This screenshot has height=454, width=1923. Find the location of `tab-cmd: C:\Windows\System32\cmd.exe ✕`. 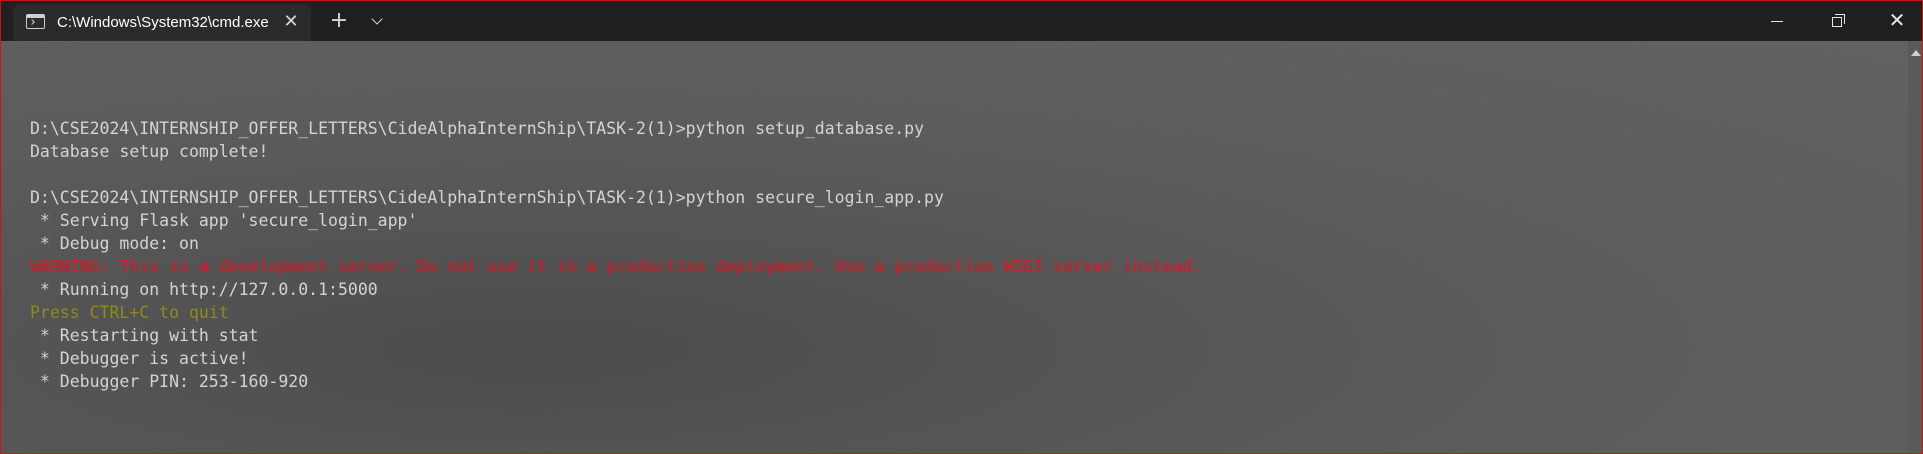

tab-cmd: C:\Windows\System32\cmd.exe ✕ is located at coordinates (162, 22).